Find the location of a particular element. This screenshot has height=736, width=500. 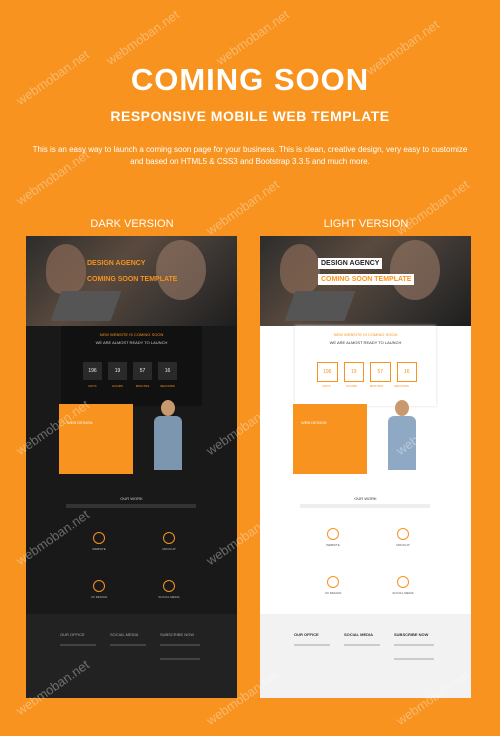

page-subtitle: RESPONSIVE MOBILE WEB TEMPLATE is located at coordinates (250, 116).